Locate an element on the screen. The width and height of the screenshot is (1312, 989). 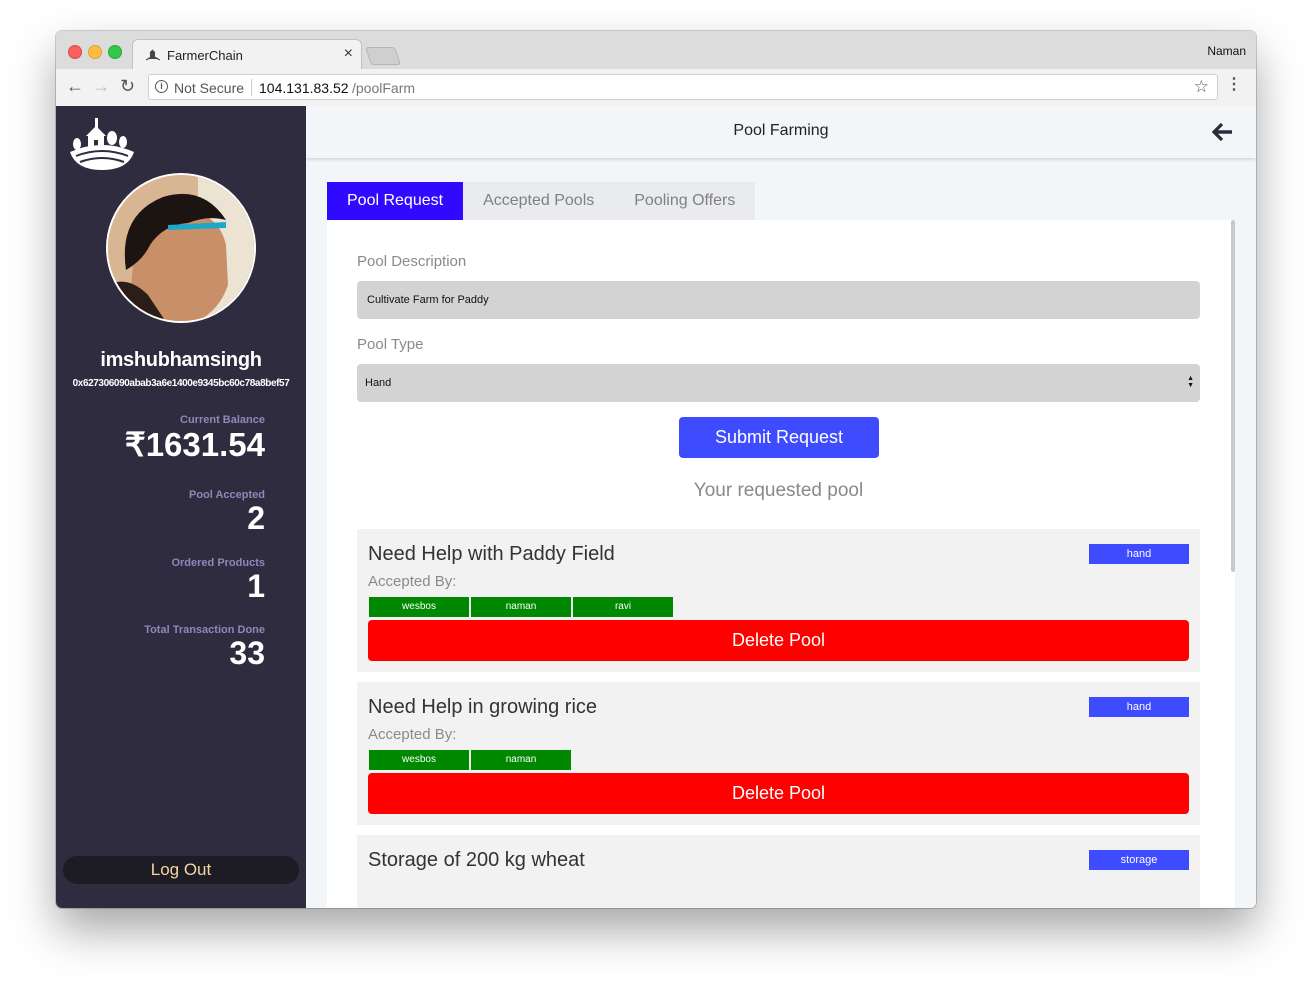
browser-menu-icon: ⋮ is located at coordinates (1234, 85).